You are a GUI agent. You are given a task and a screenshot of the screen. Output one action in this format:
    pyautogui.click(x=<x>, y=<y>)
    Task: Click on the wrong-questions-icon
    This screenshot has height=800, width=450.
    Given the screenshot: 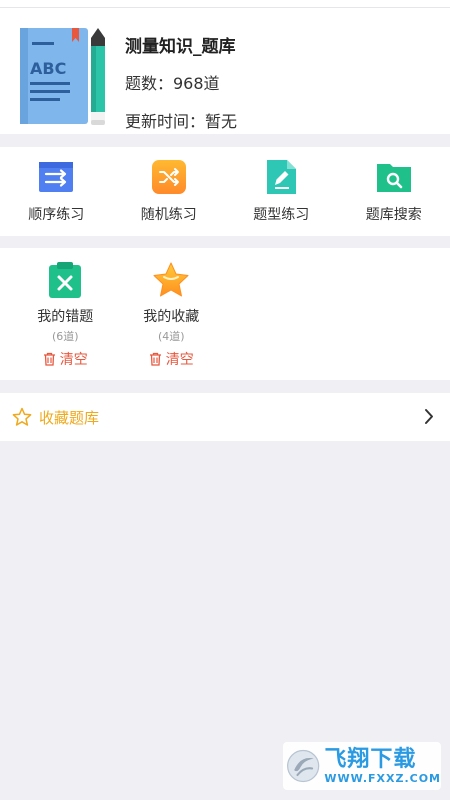 What is the action you would take?
    pyautogui.click(x=65, y=280)
    